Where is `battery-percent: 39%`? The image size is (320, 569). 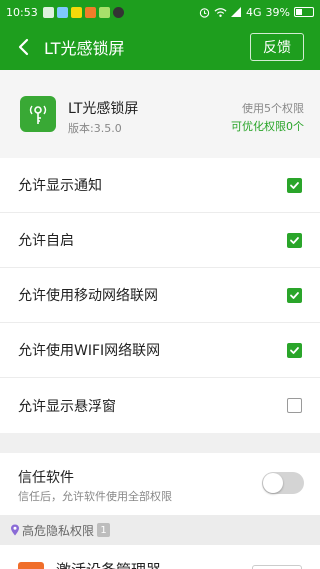 battery-percent: 39% is located at coordinates (277, 12).